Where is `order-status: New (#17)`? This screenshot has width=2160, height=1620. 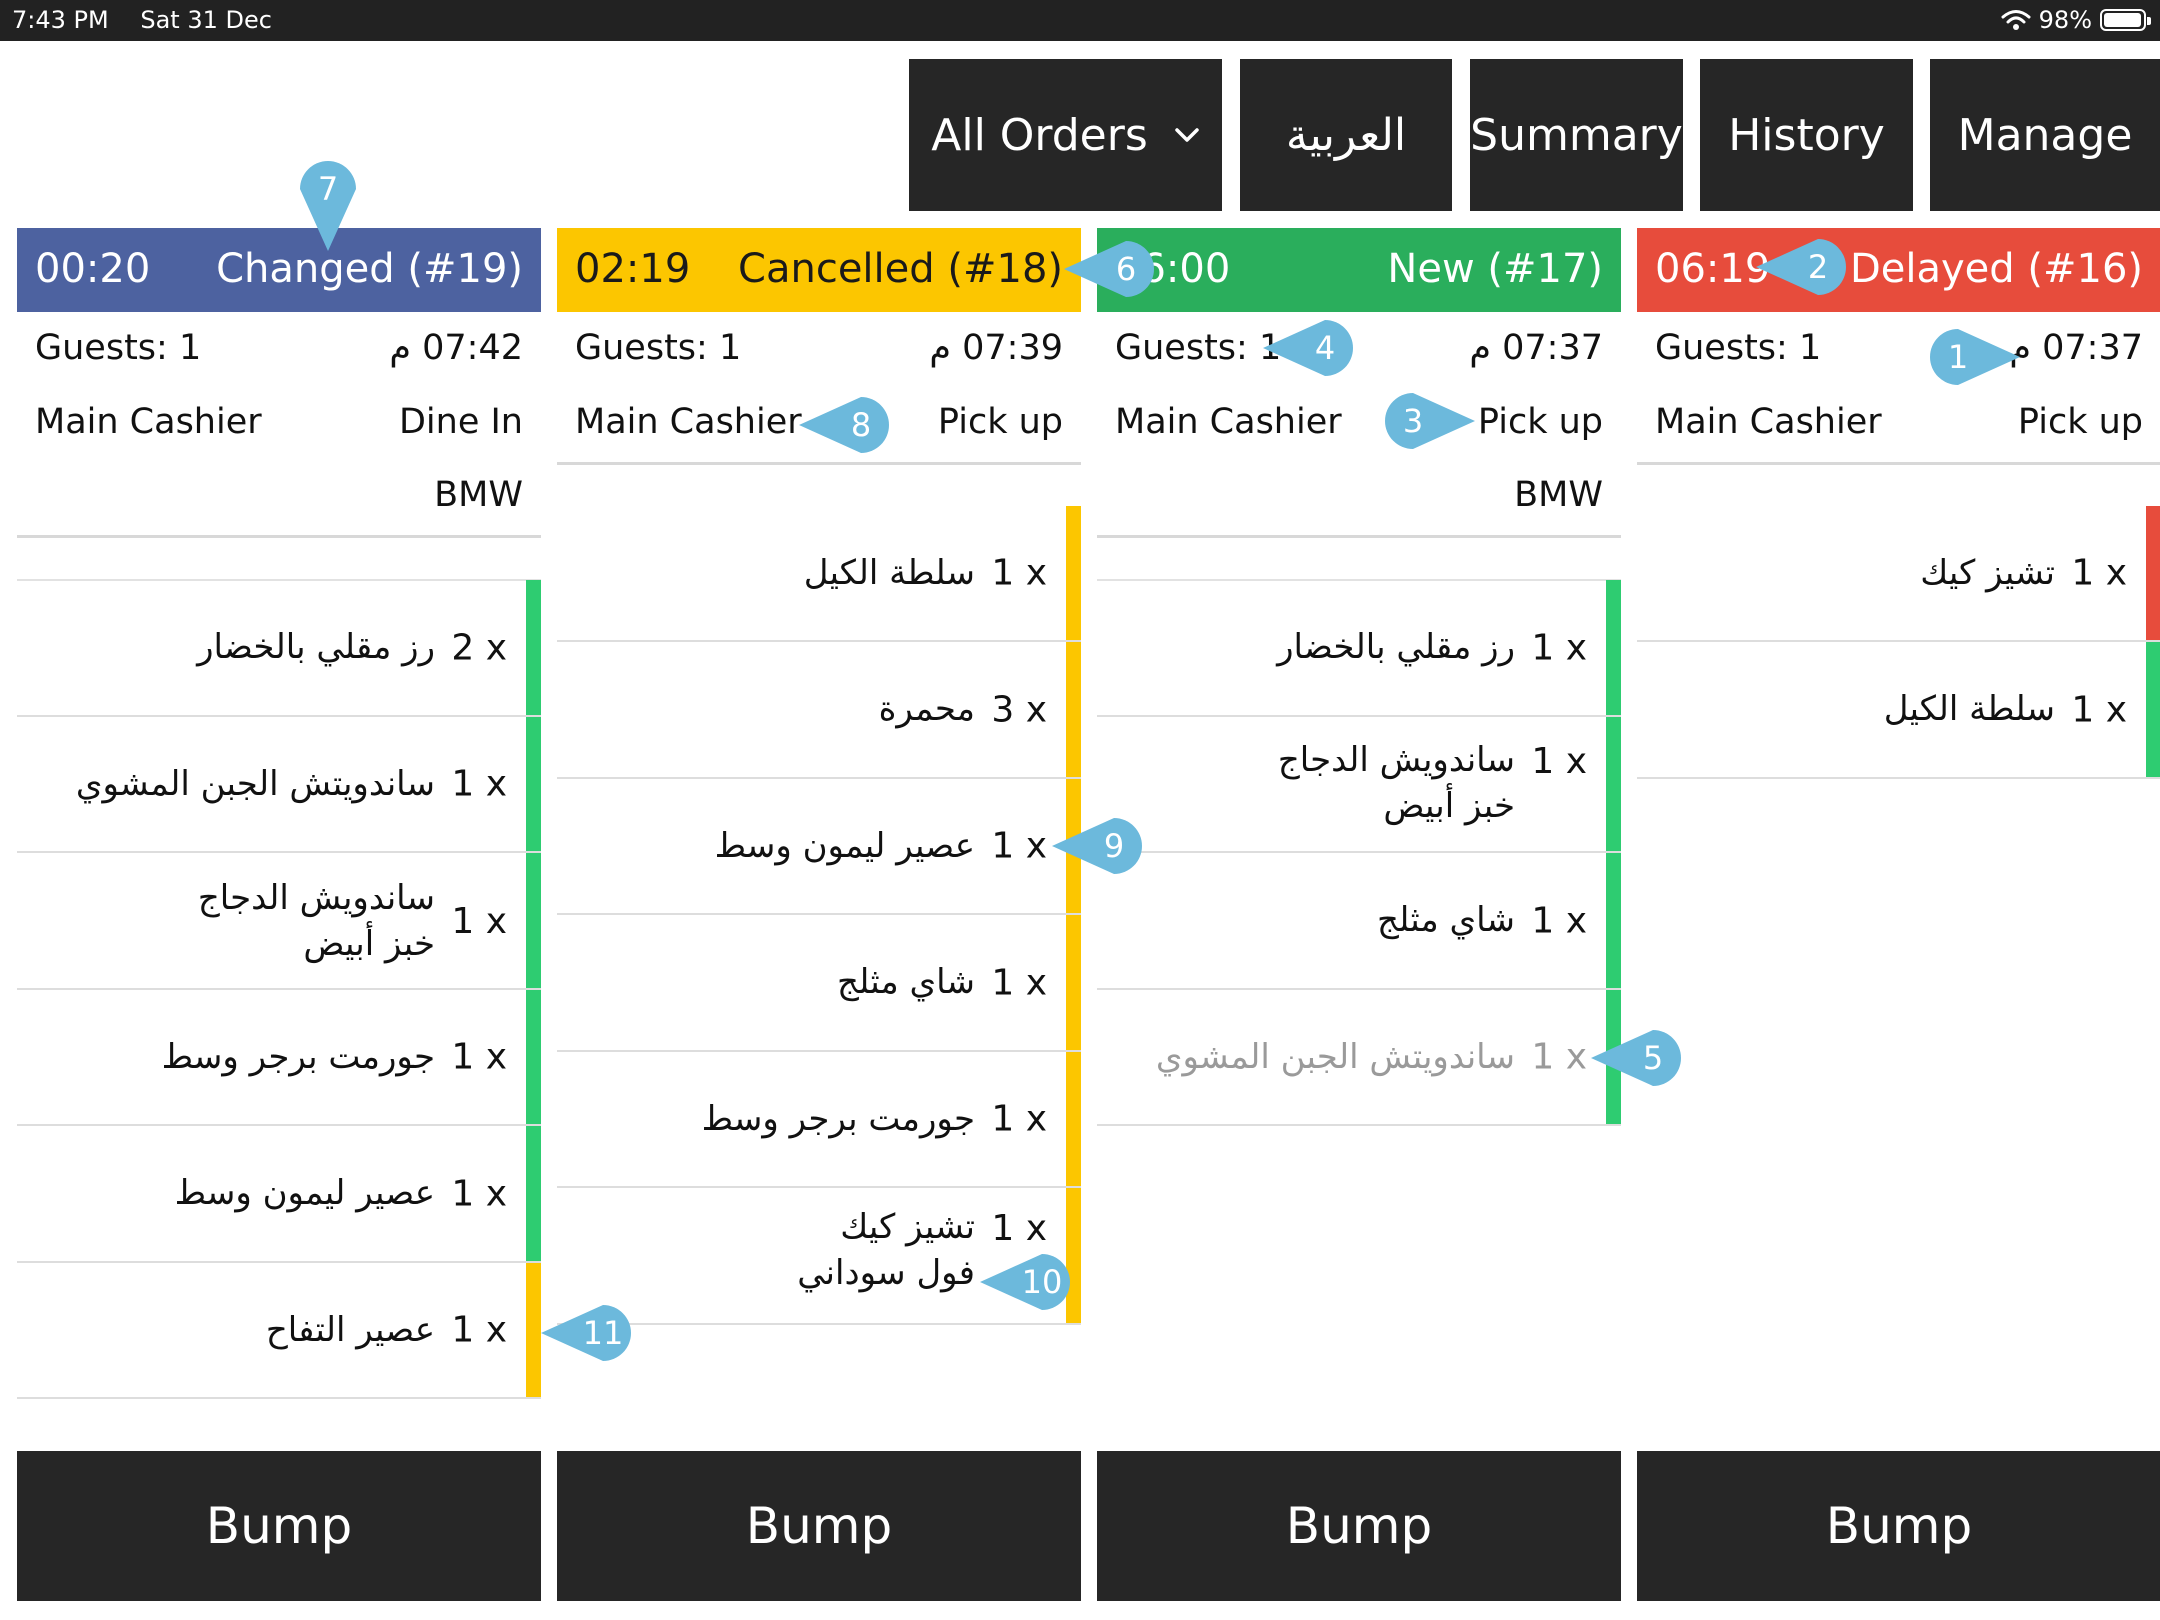
order-status: New (#17) is located at coordinates (1495, 269).